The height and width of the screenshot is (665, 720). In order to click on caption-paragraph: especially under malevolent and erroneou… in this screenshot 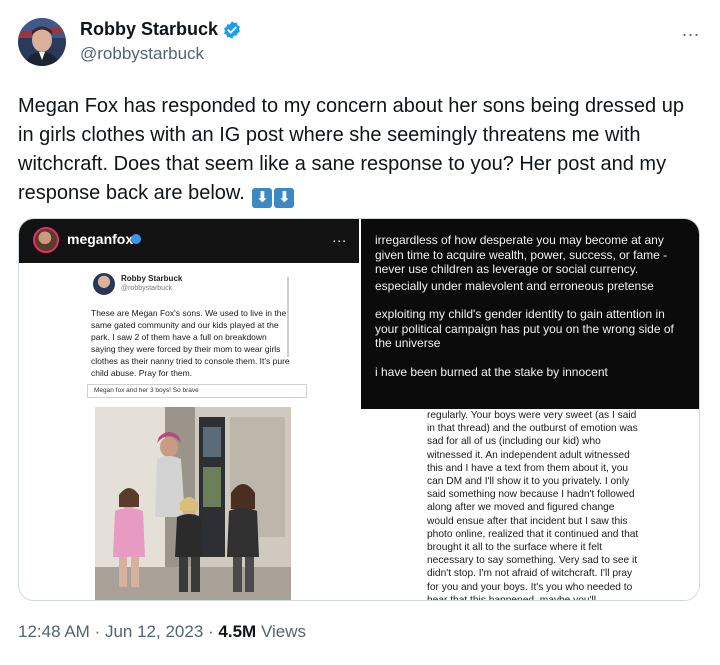, I will do `click(514, 285)`.